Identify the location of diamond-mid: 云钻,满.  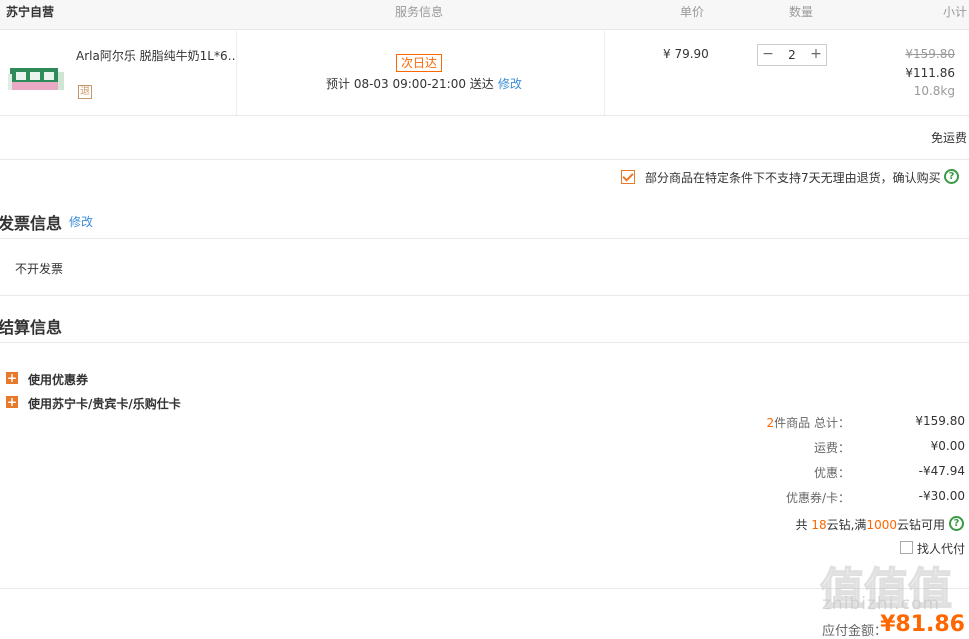
(846, 525).